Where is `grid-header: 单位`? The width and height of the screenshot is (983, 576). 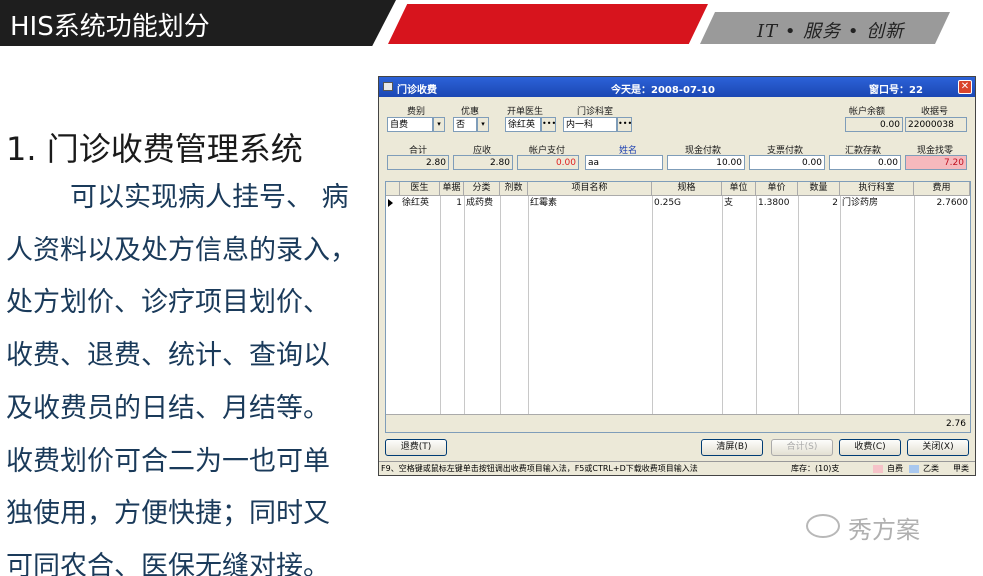 grid-header: 单位 is located at coordinates (739, 189).